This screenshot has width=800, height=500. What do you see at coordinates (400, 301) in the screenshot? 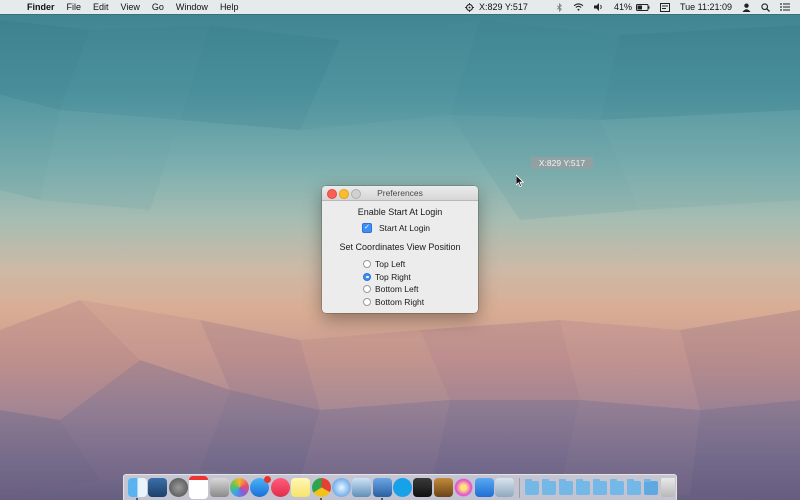
I see `radio-label-bottom-right: Bottom Right` at bounding box center [400, 301].